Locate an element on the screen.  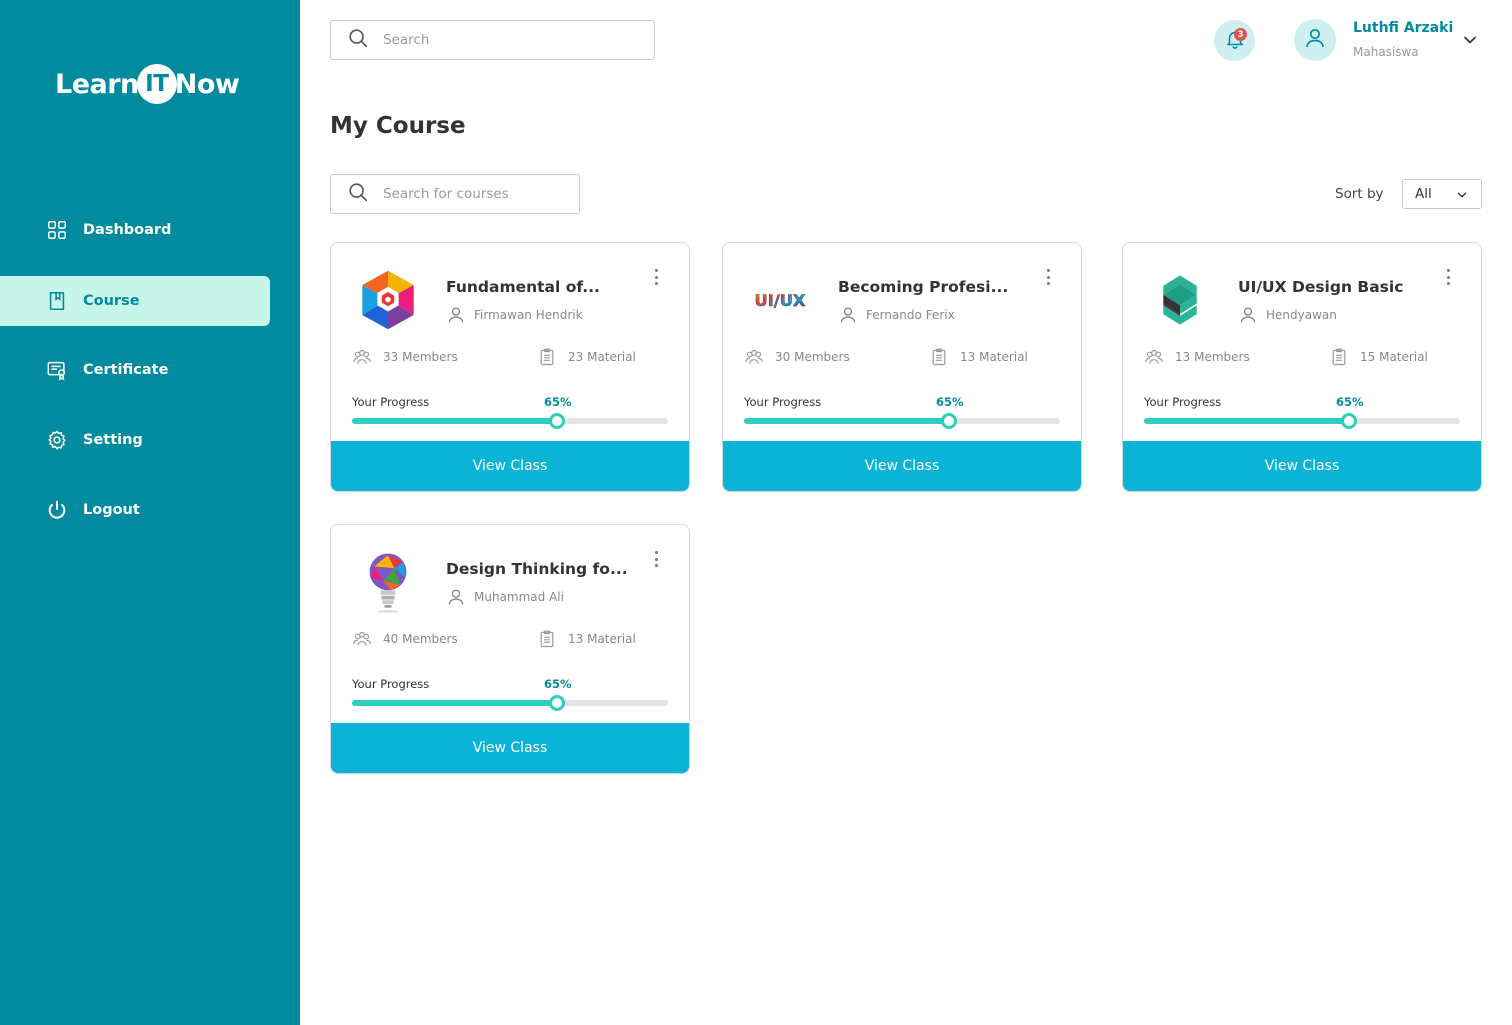
sidebar-item-label: Certificate is located at coordinates (126, 370).